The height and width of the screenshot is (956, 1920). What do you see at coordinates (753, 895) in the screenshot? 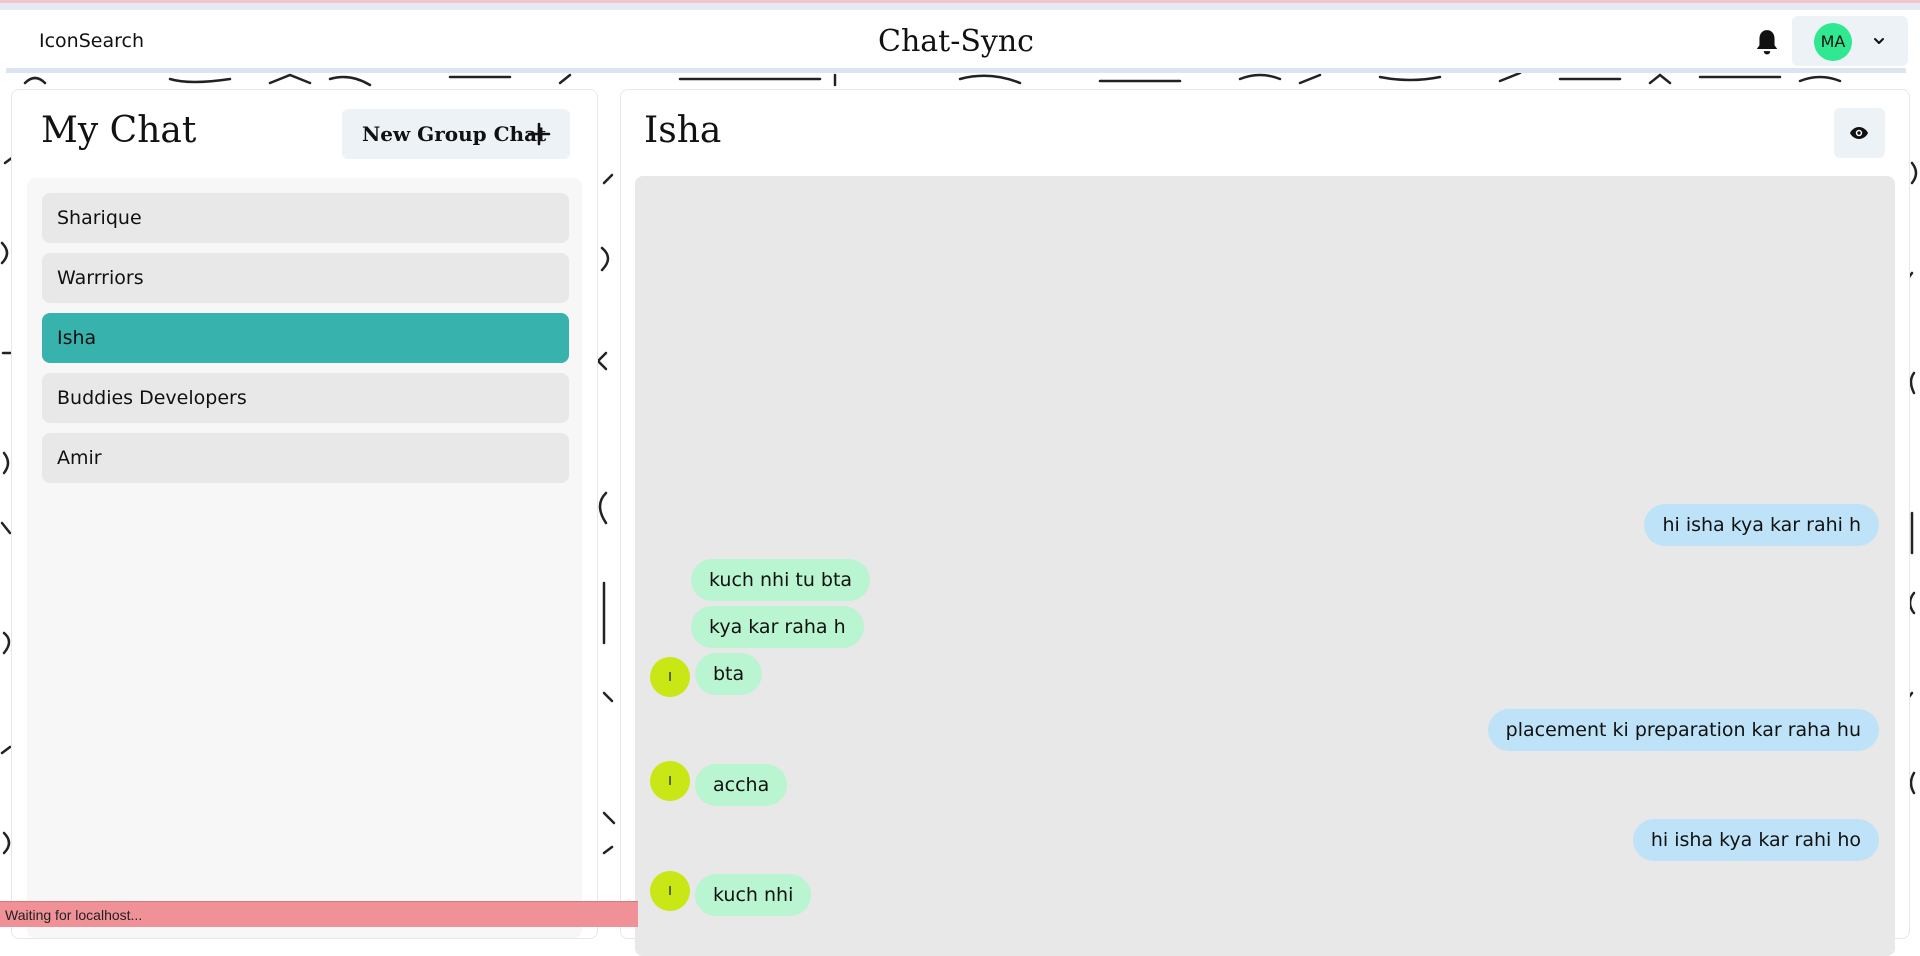
I see `message-received: kuch nhi` at bounding box center [753, 895].